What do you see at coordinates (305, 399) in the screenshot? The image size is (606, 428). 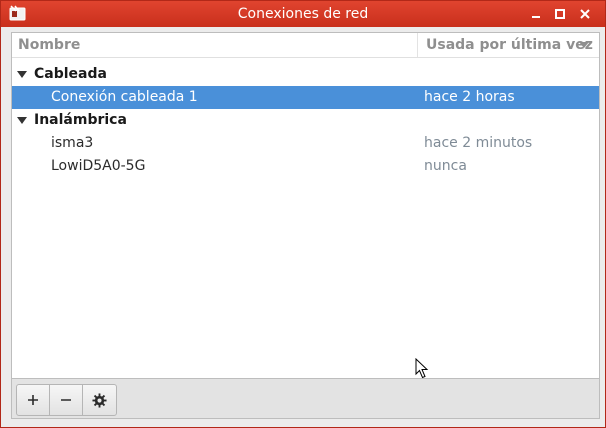 I see `bottom-toolbar` at bounding box center [305, 399].